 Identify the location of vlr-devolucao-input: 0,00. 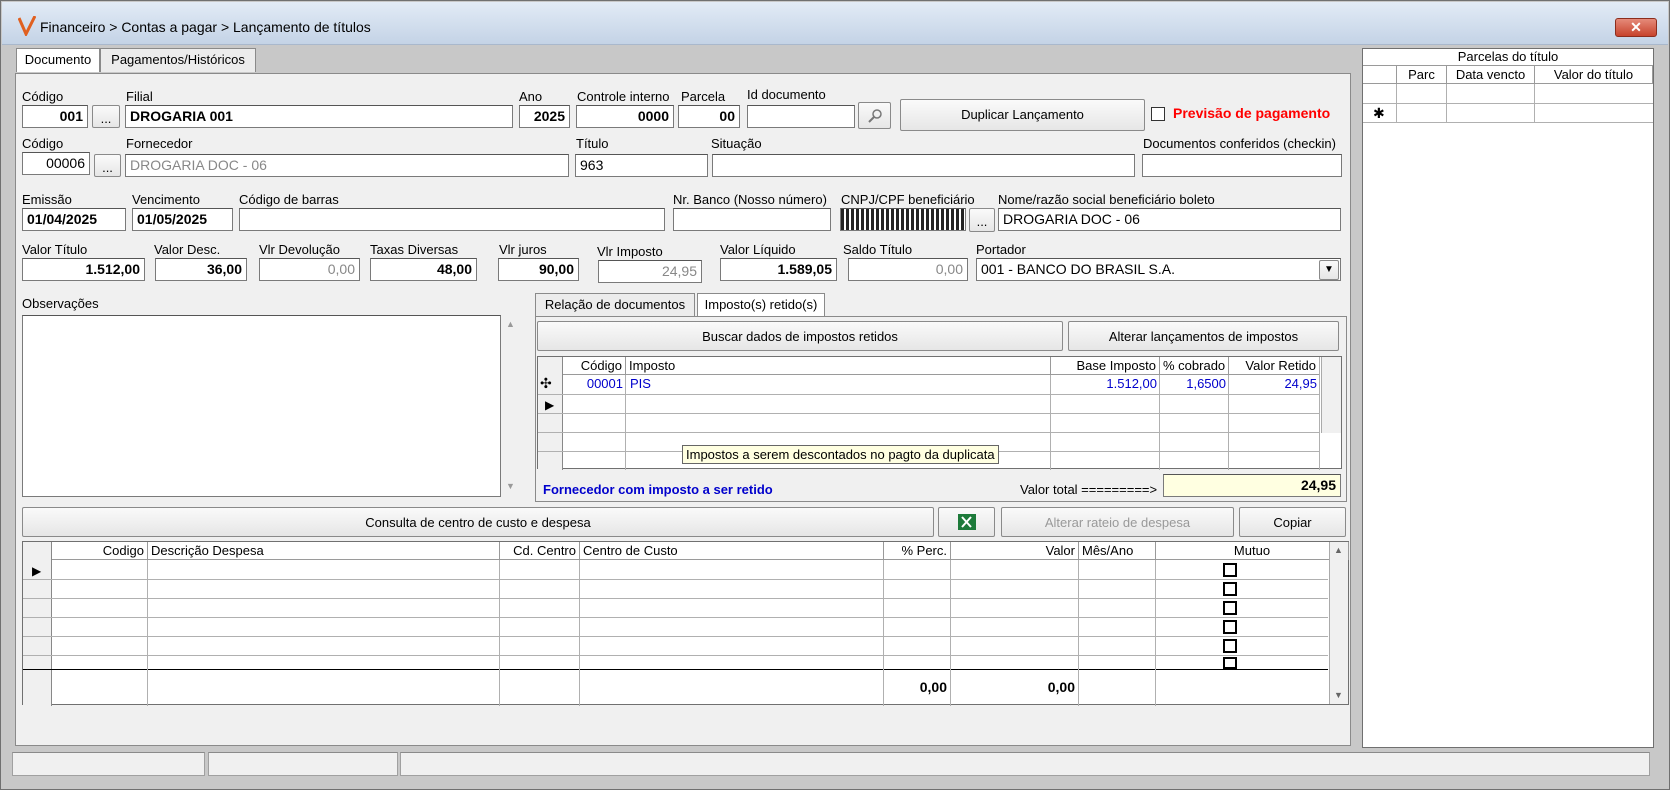
(309, 269).